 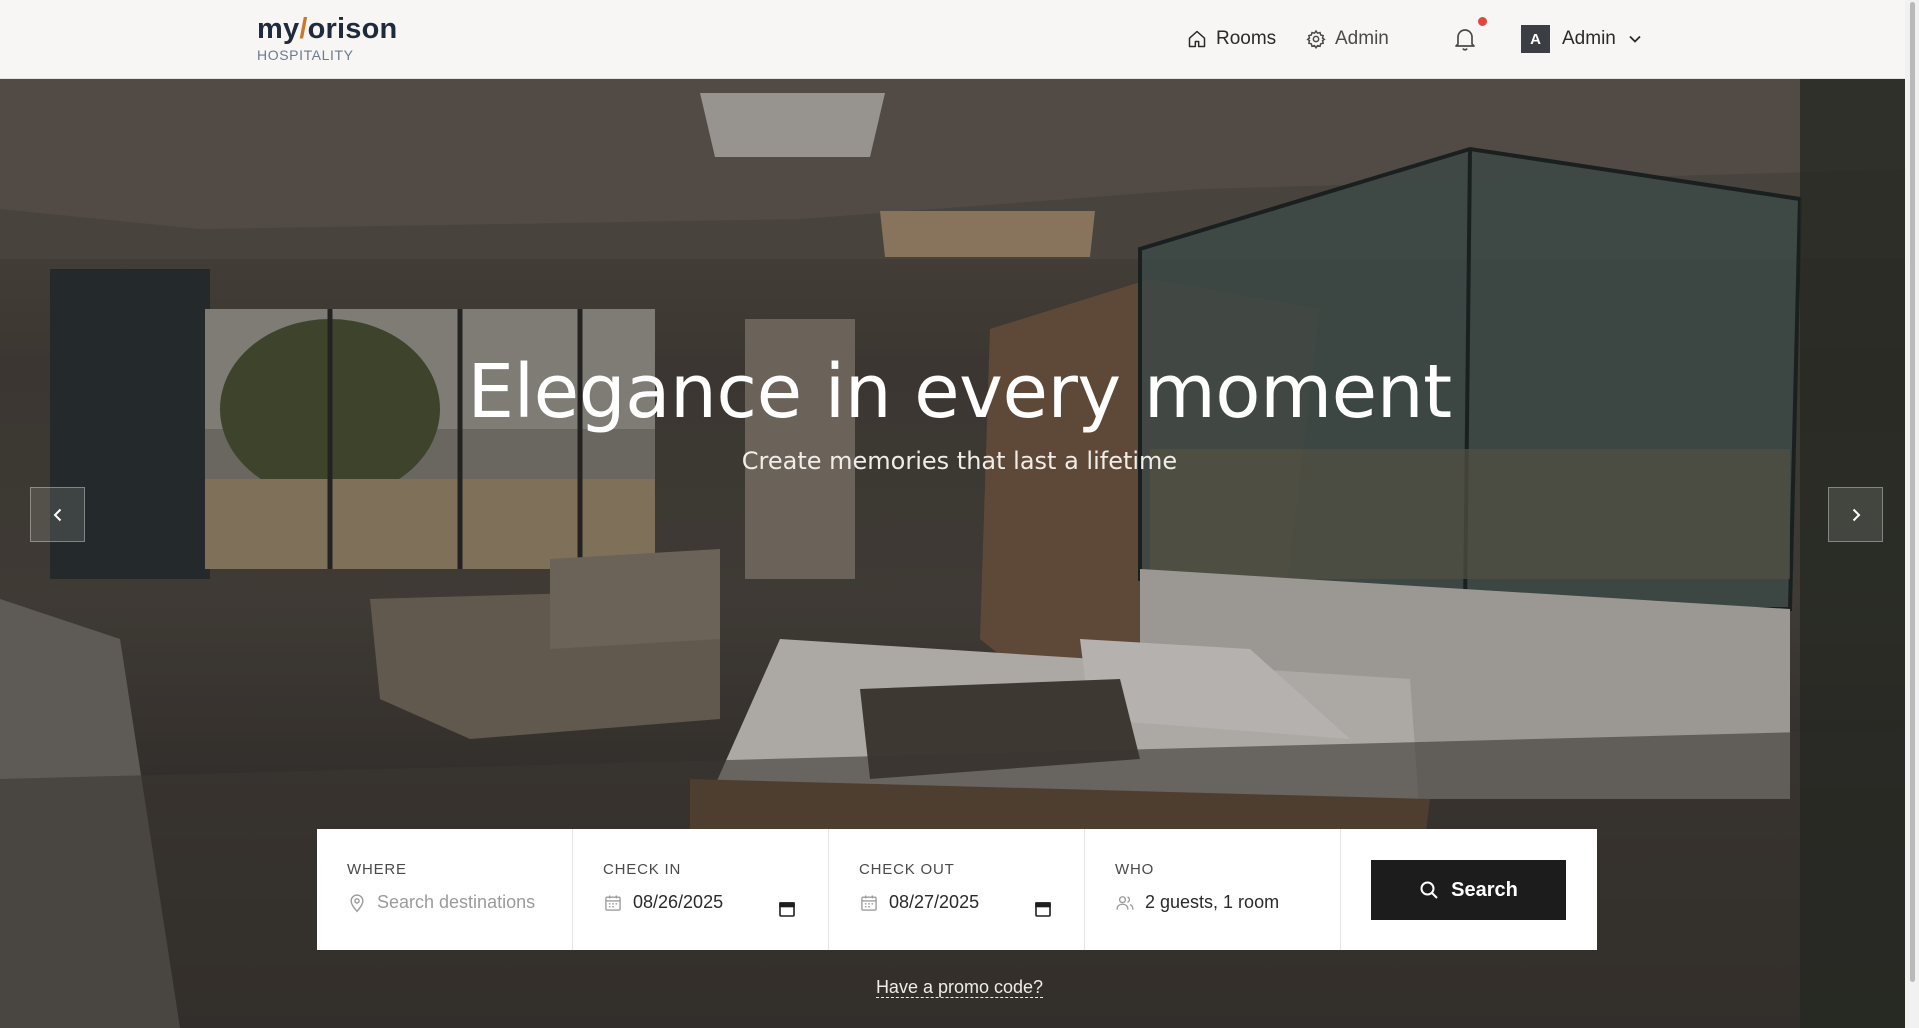 I want to click on hero-title: Elegance in every moment, so click(x=959, y=392).